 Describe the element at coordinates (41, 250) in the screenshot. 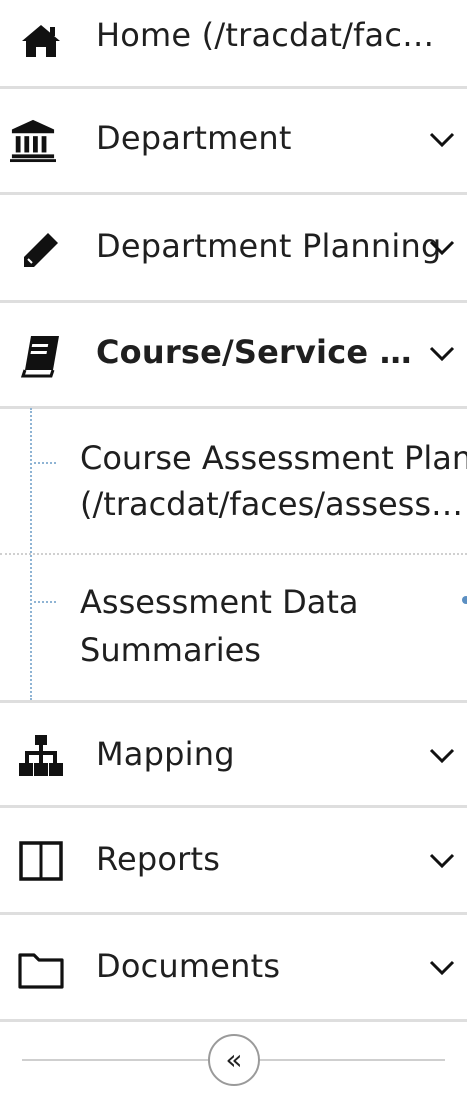

I see `pencil-icon` at that location.